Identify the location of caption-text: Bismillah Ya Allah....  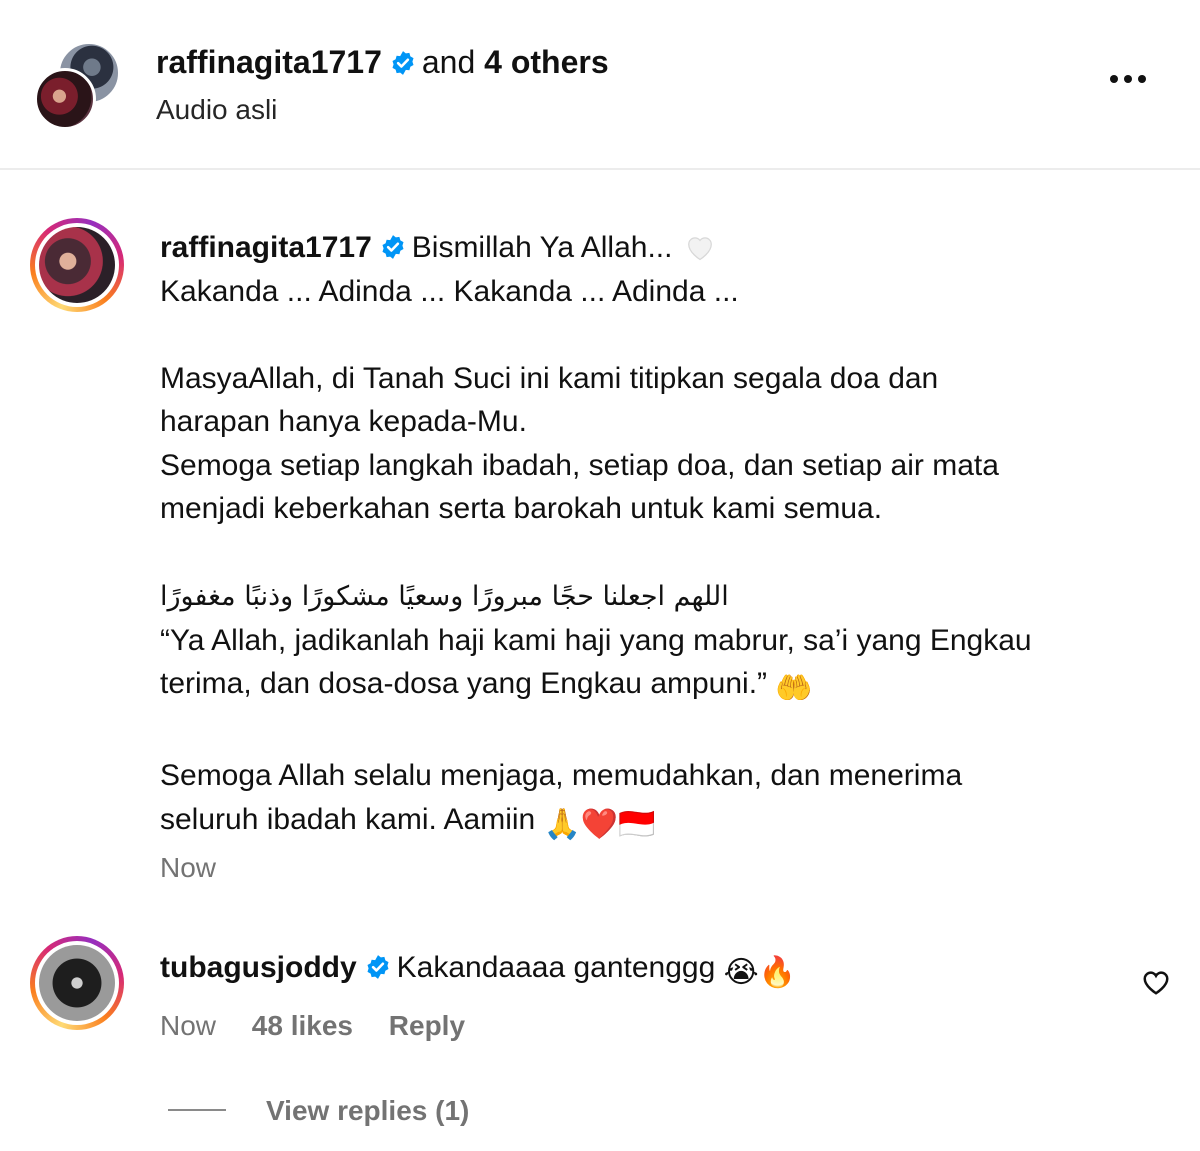
(546, 247).